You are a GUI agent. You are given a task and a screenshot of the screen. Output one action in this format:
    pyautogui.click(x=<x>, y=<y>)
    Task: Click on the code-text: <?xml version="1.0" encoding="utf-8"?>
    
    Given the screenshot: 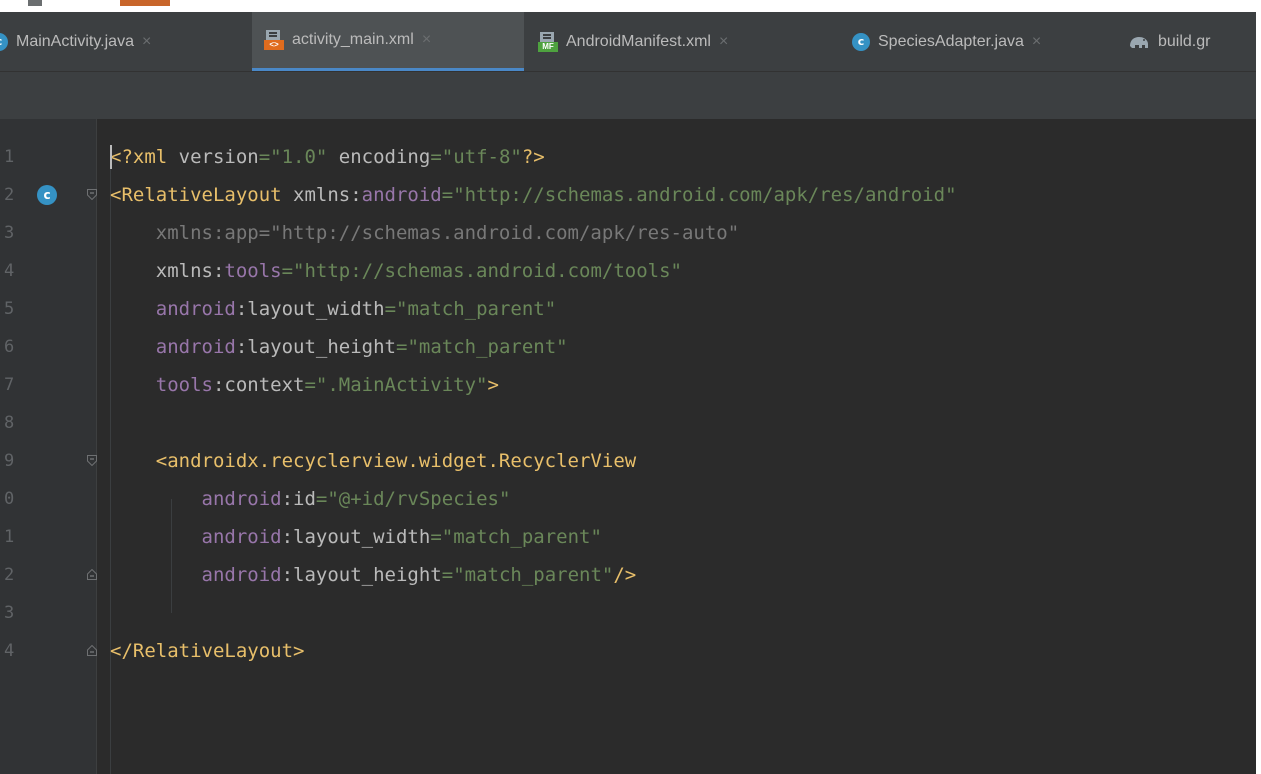 What is the action you would take?
    pyautogui.click(x=327, y=157)
    